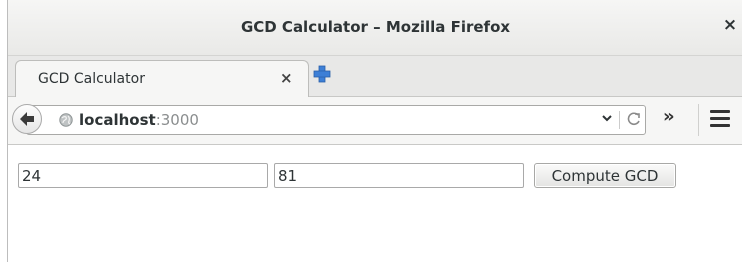 This screenshot has height=262, width=742. I want to click on compute-gcd-button: Compute GCD, so click(605, 175).